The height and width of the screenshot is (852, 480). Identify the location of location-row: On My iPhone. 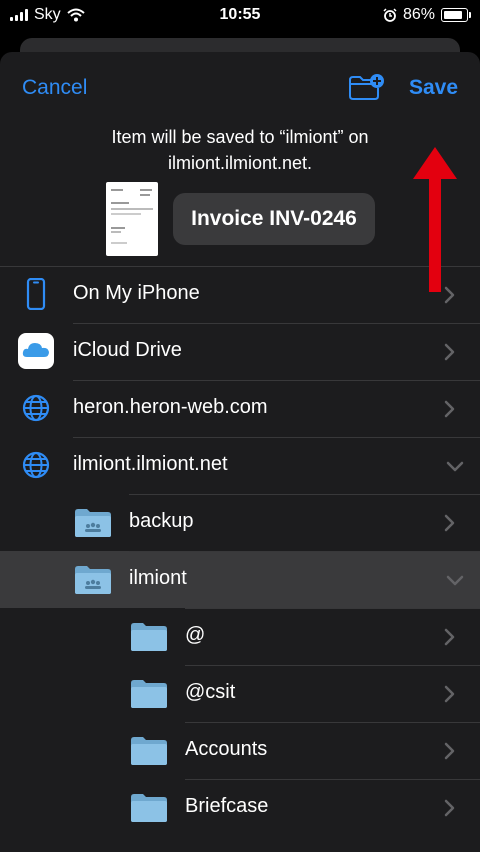
(240, 294).